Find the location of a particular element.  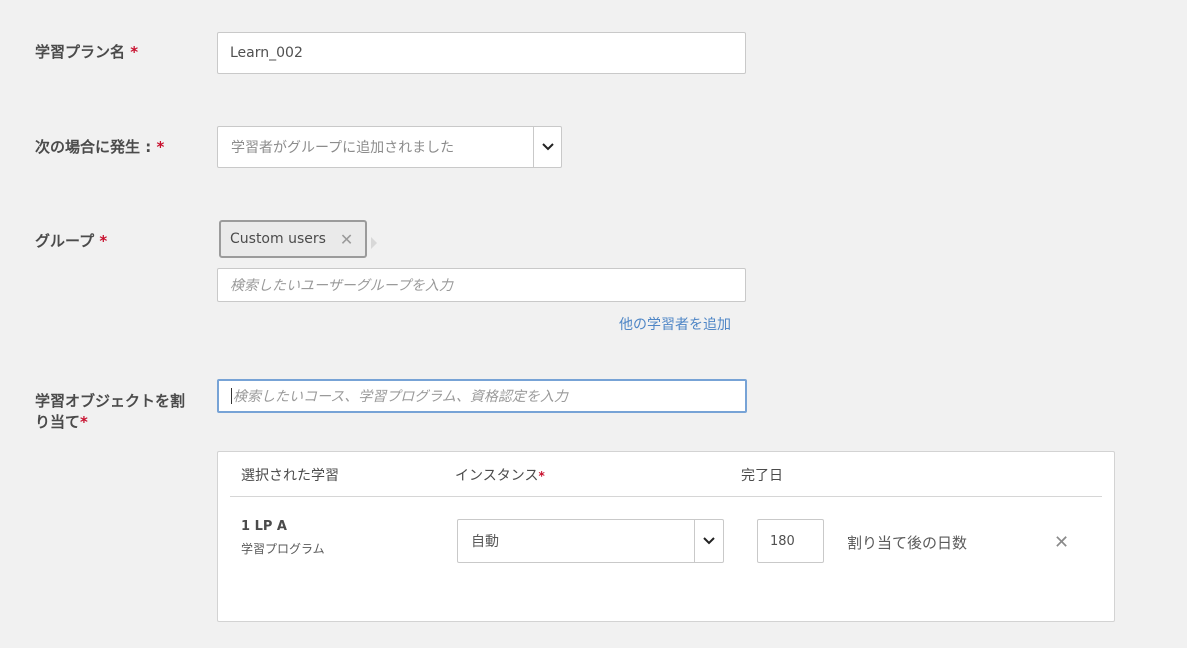

group-chip-label: Custom users is located at coordinates (278, 239).